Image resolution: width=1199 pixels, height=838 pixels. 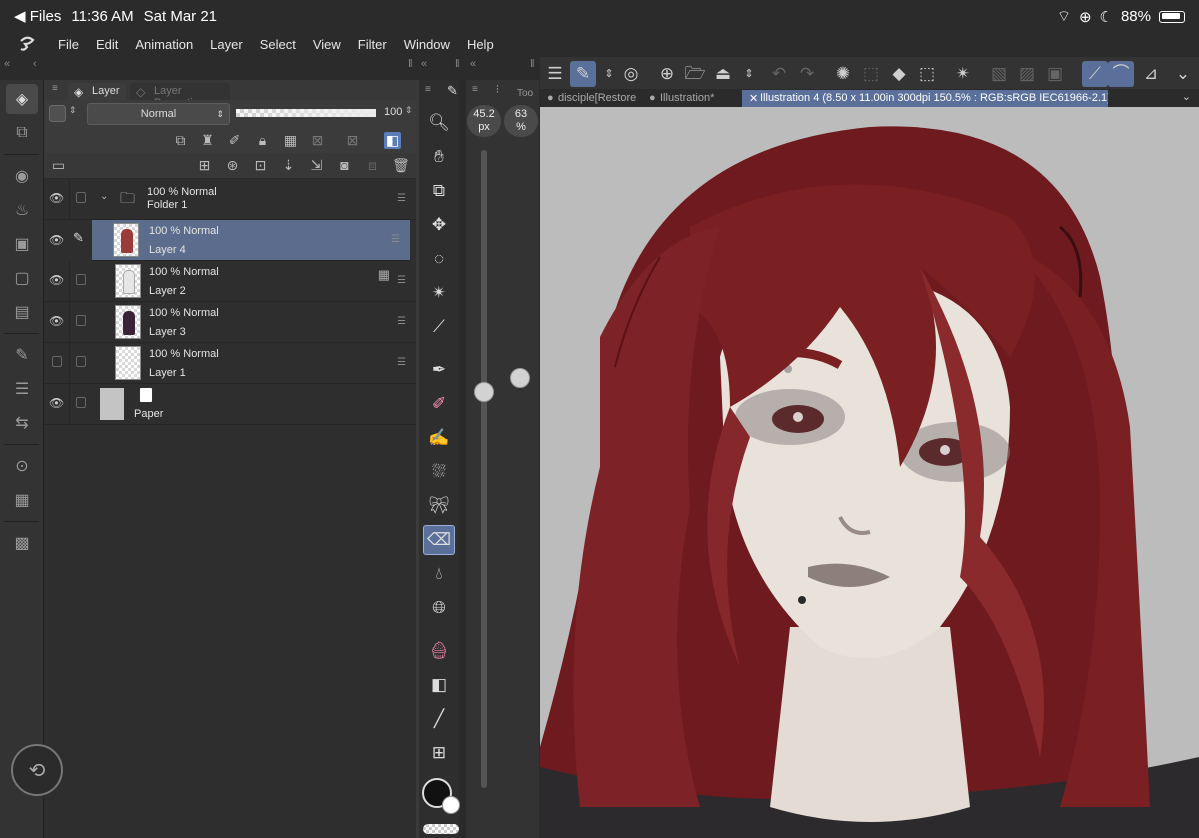 What do you see at coordinates (317, 140) in the screenshot?
I see `mask-enable-icon: ⊠` at bounding box center [317, 140].